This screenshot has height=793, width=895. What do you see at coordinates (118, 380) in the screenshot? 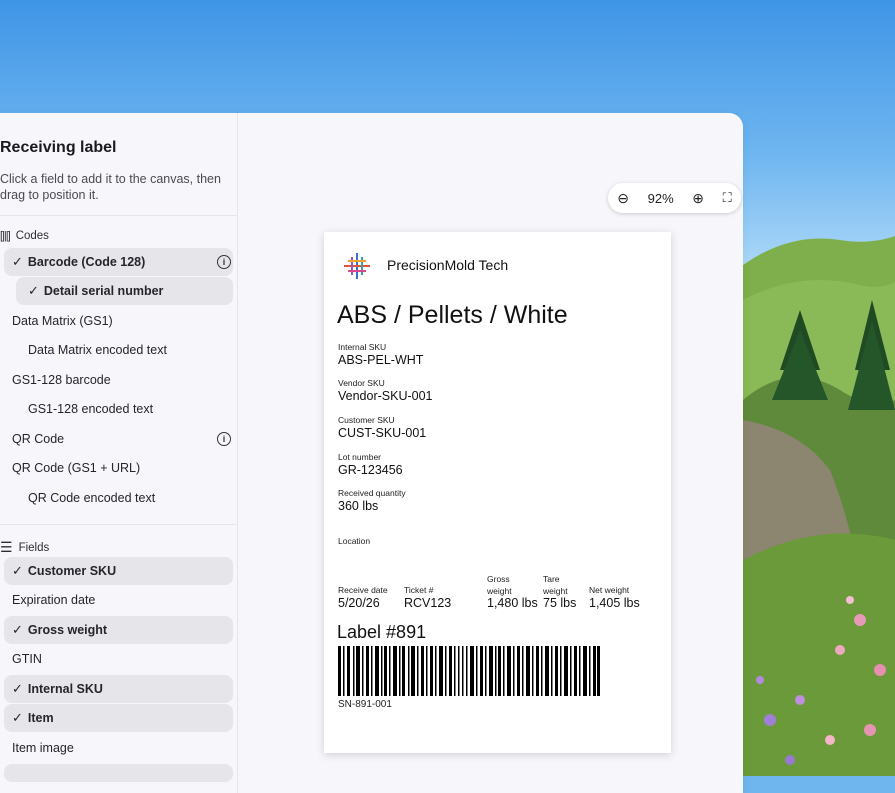
I see `code-item-gs1-128: GS1-128 barcode` at bounding box center [118, 380].